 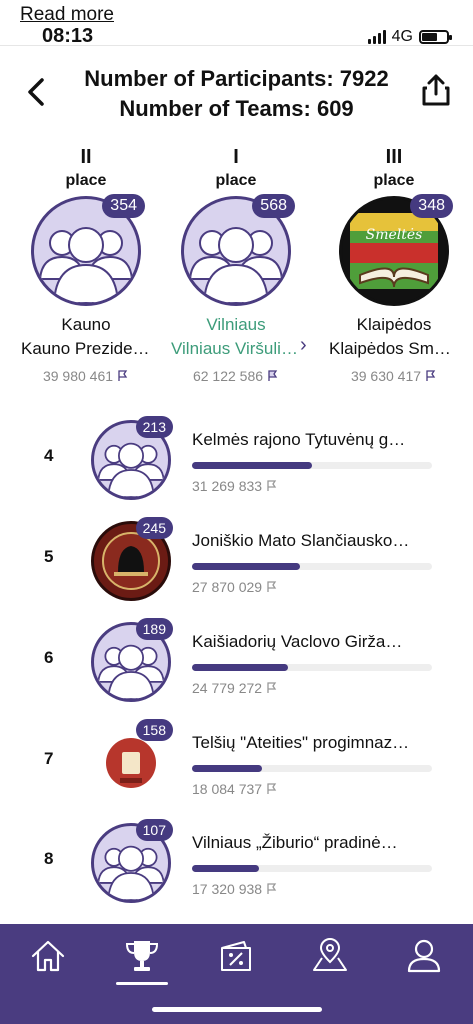 What do you see at coordinates (431, 206) in the screenshot?
I see `member-count-badge: 348` at bounding box center [431, 206].